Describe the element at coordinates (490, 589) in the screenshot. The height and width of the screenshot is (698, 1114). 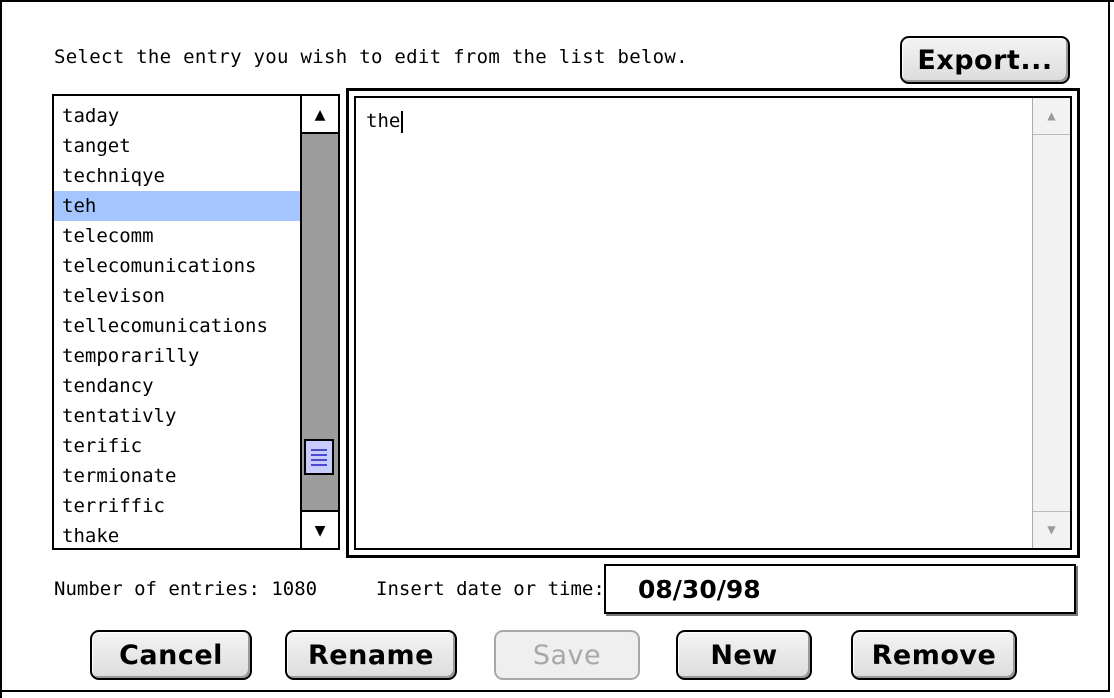
I see `date-label: Insert date or time:` at that location.